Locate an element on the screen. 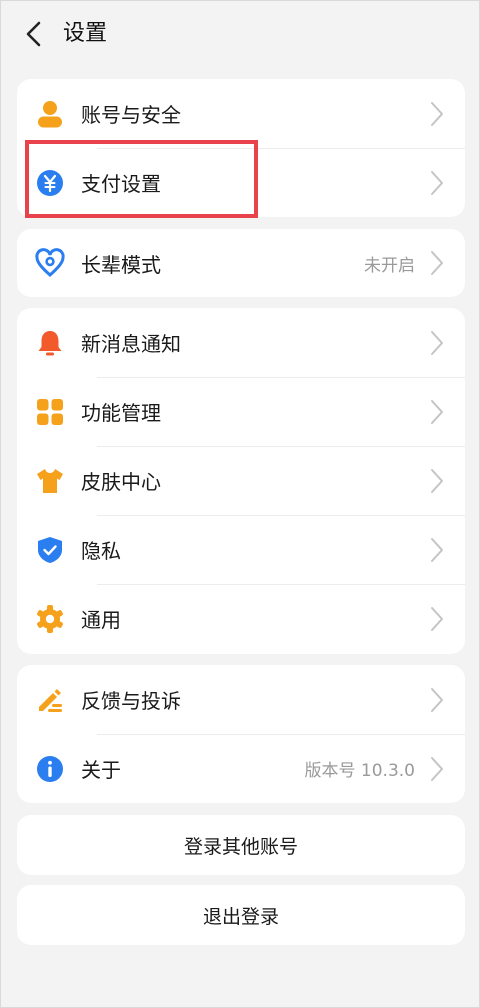 This screenshot has height=1008, width=480. tshirt-icon is located at coordinates (50, 481).